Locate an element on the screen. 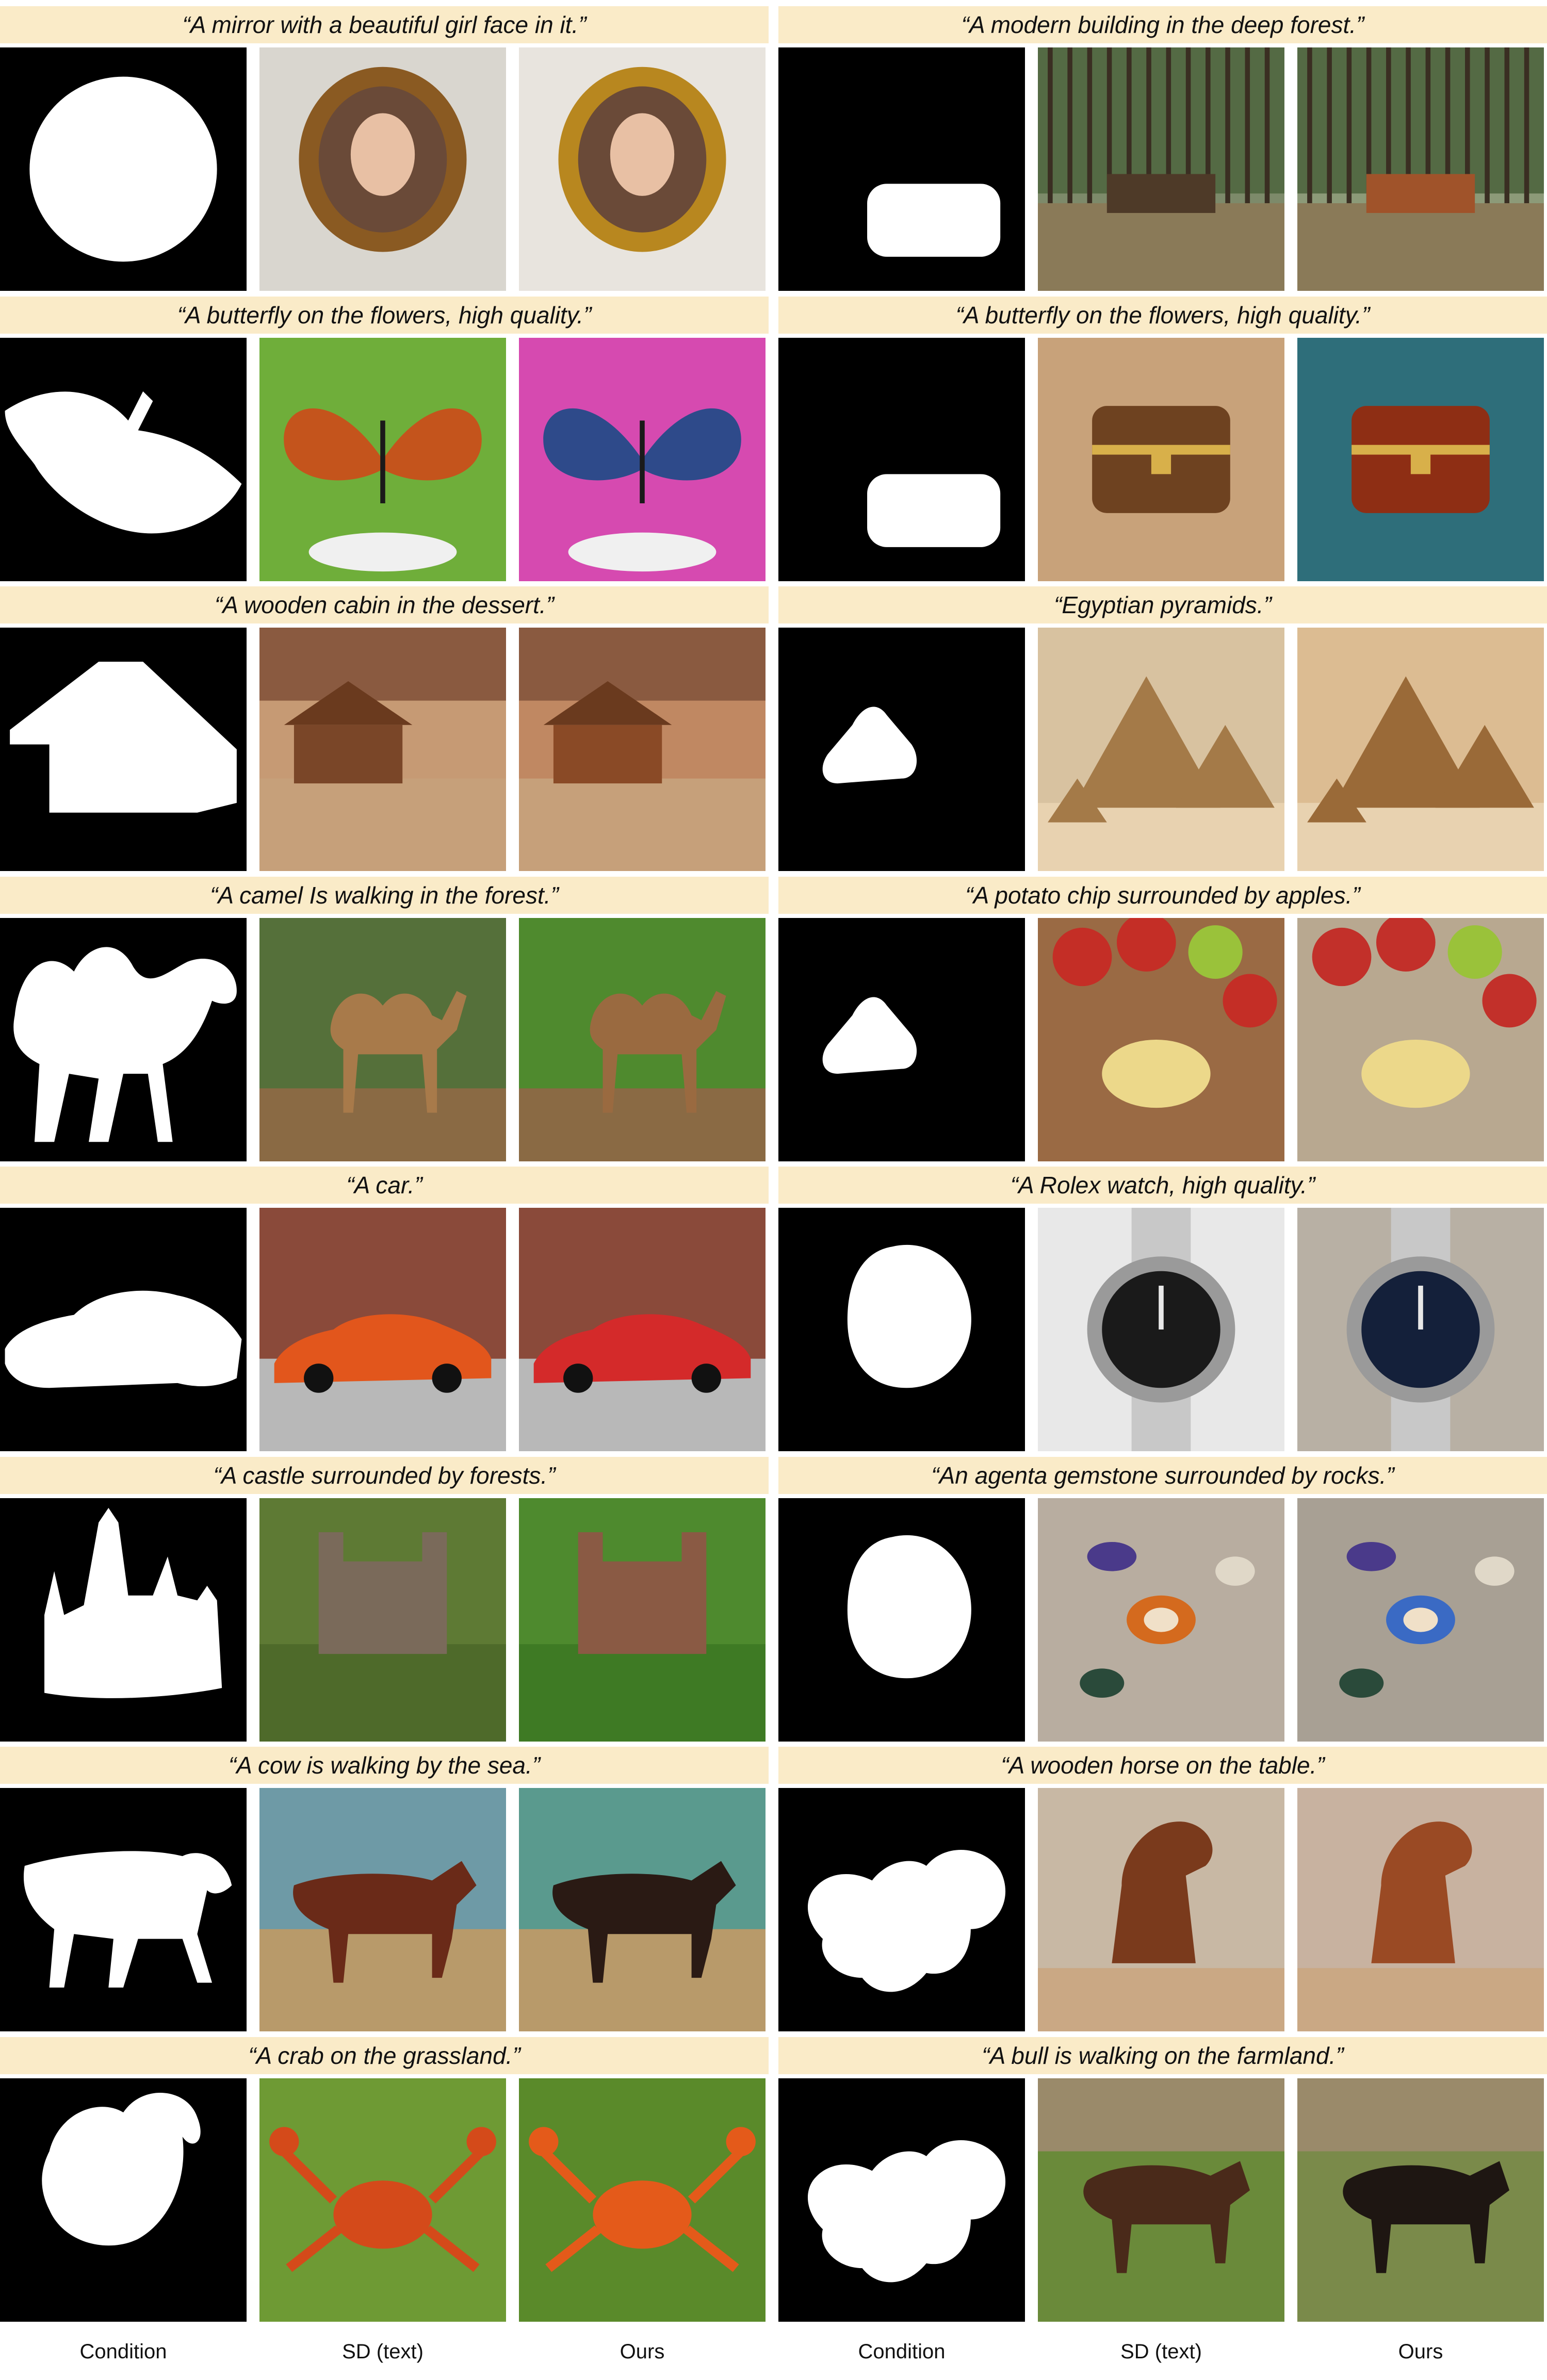 The width and height of the screenshot is (1547, 2380). example-caption: “A modern building in the deep forest.” is located at coordinates (1162, 25).